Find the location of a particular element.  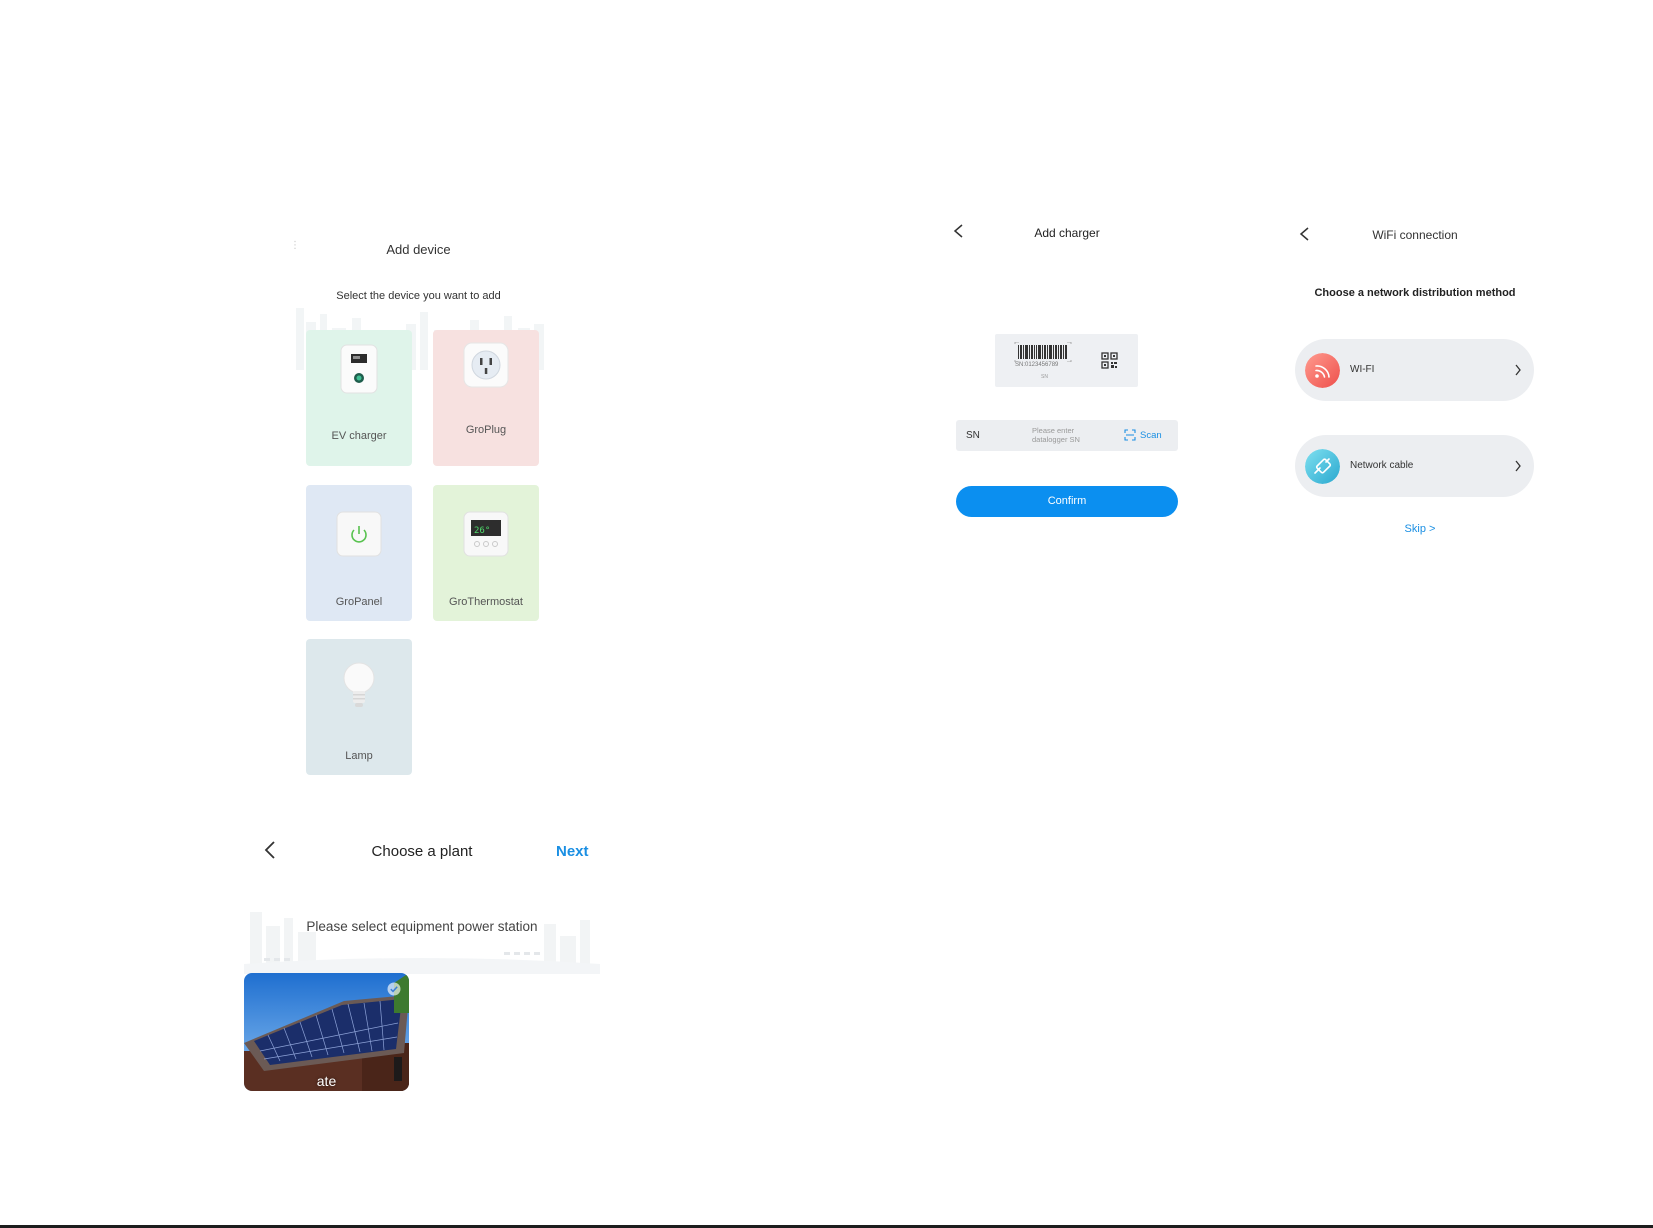

page-title: Choose a plant is located at coordinates (422, 851).